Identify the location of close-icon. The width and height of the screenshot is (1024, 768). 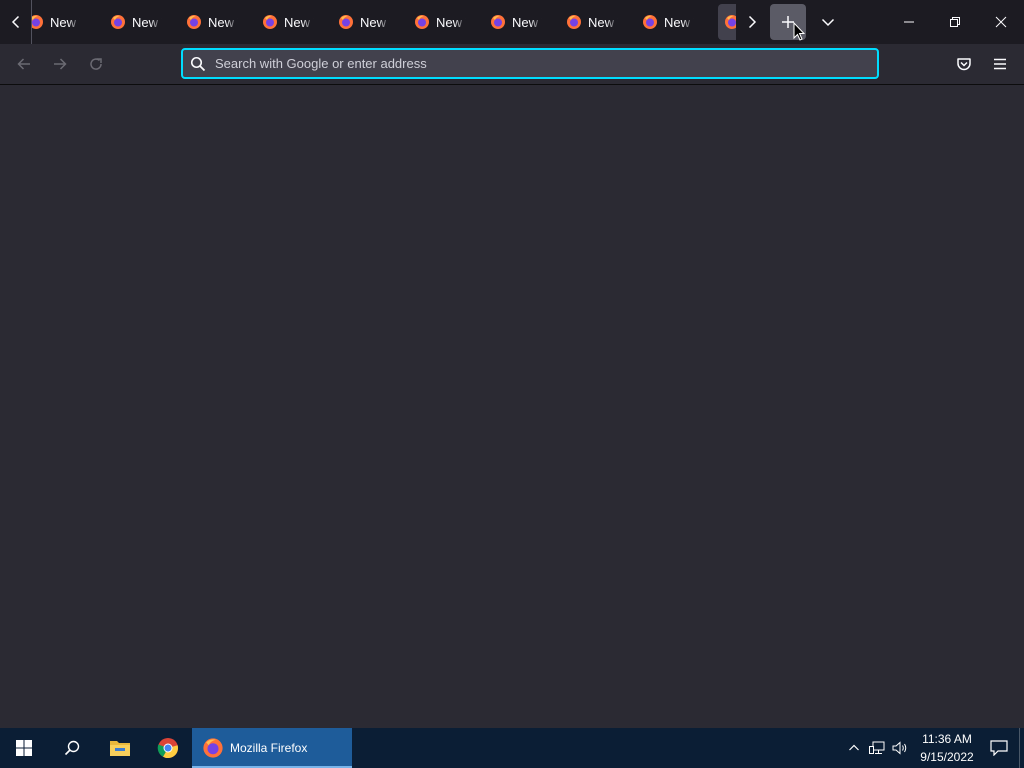
(1001, 22).